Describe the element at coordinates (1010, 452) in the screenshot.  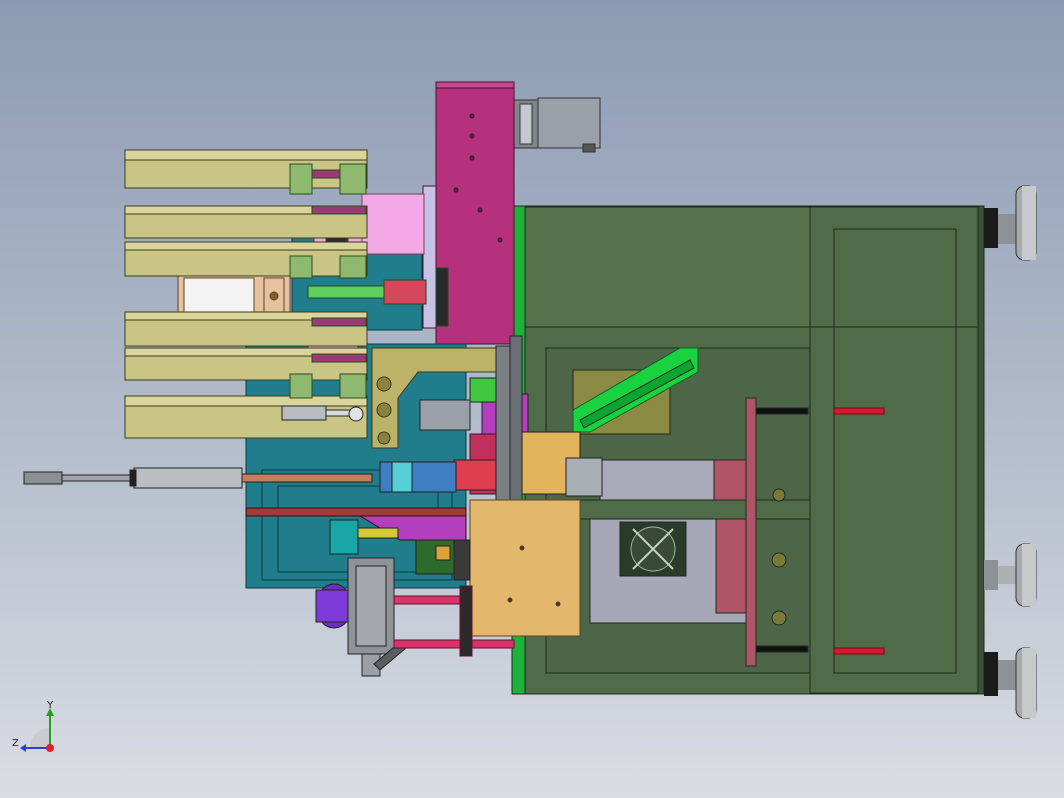
I see `leveling-feet` at that location.